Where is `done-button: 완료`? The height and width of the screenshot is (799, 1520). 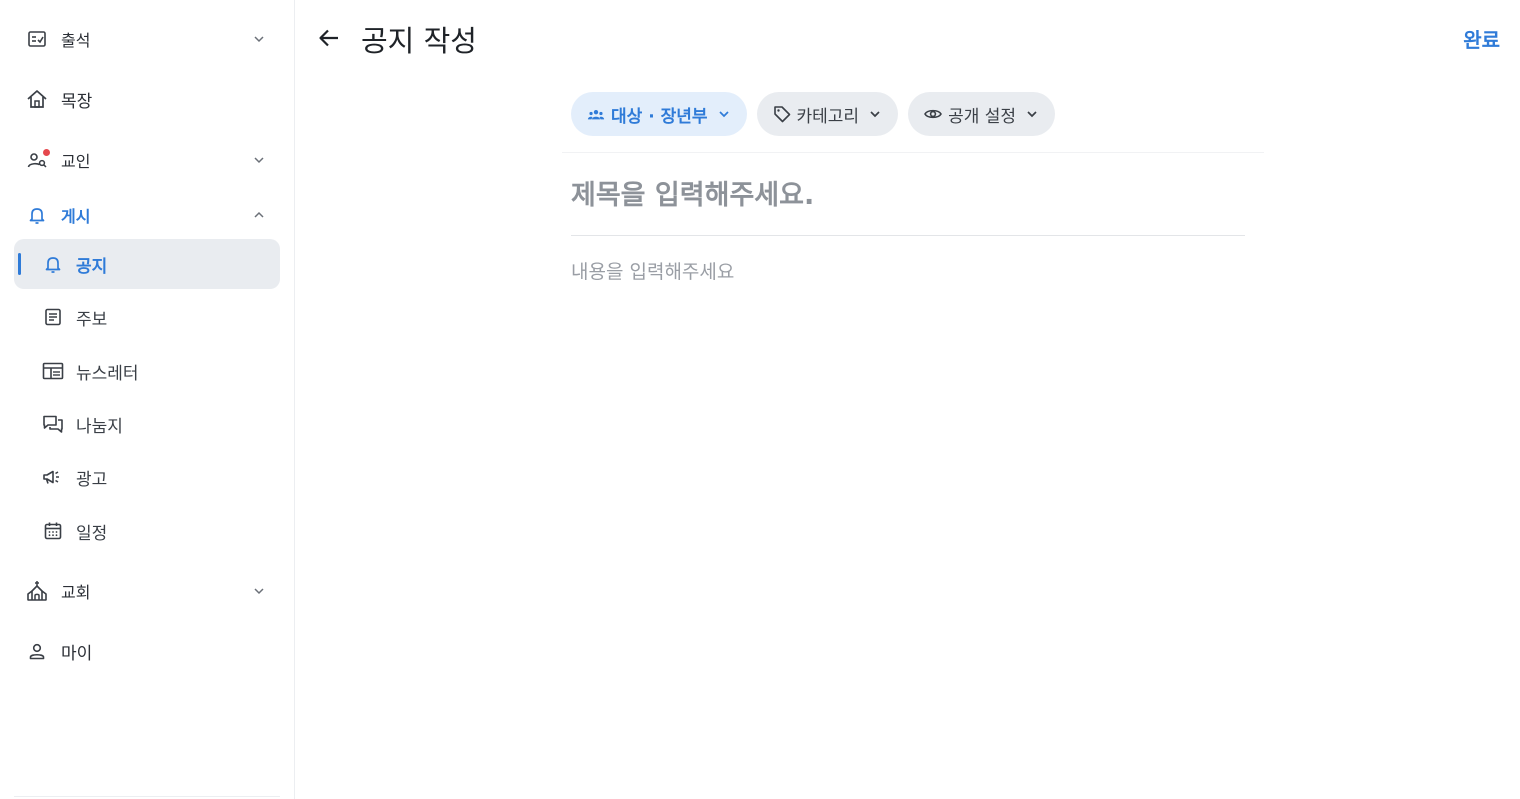 done-button: 완료 is located at coordinates (1481, 38).